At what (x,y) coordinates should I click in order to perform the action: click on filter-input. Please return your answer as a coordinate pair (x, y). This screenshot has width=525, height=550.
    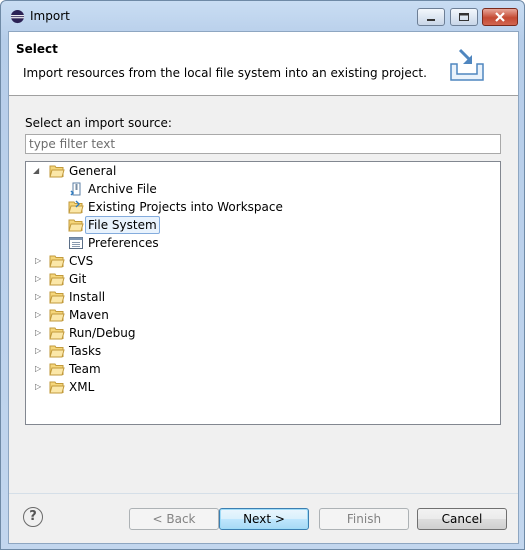
    Looking at the image, I should click on (263, 144).